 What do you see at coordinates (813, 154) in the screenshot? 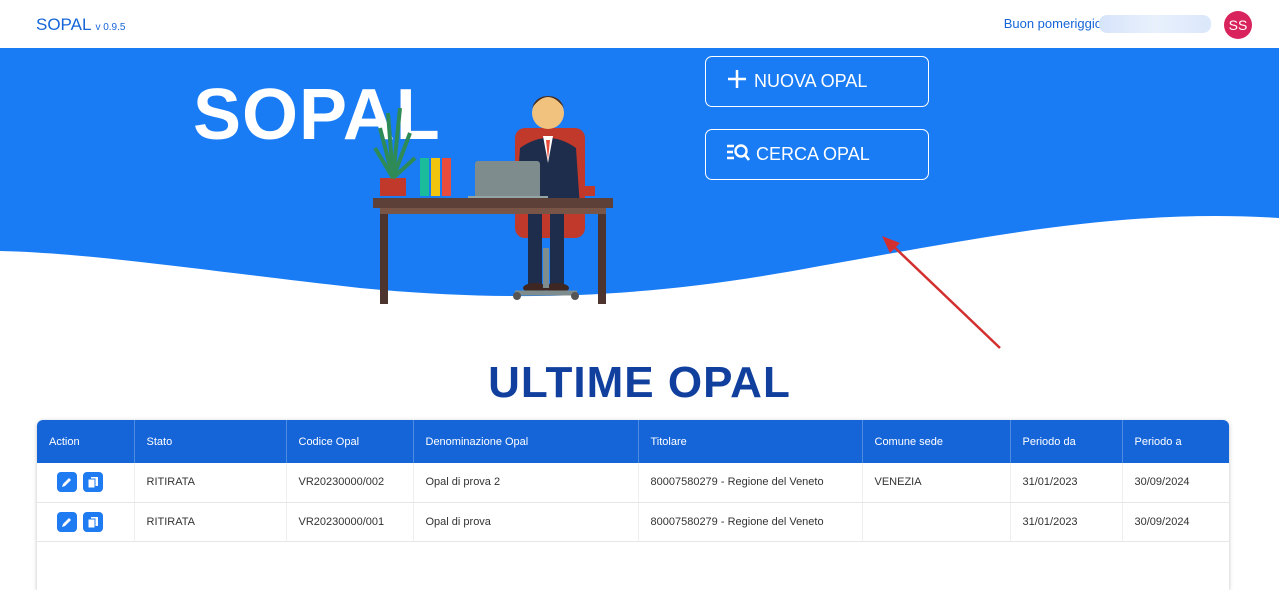
I see `search-opal-label: CERCA OPAL` at bounding box center [813, 154].